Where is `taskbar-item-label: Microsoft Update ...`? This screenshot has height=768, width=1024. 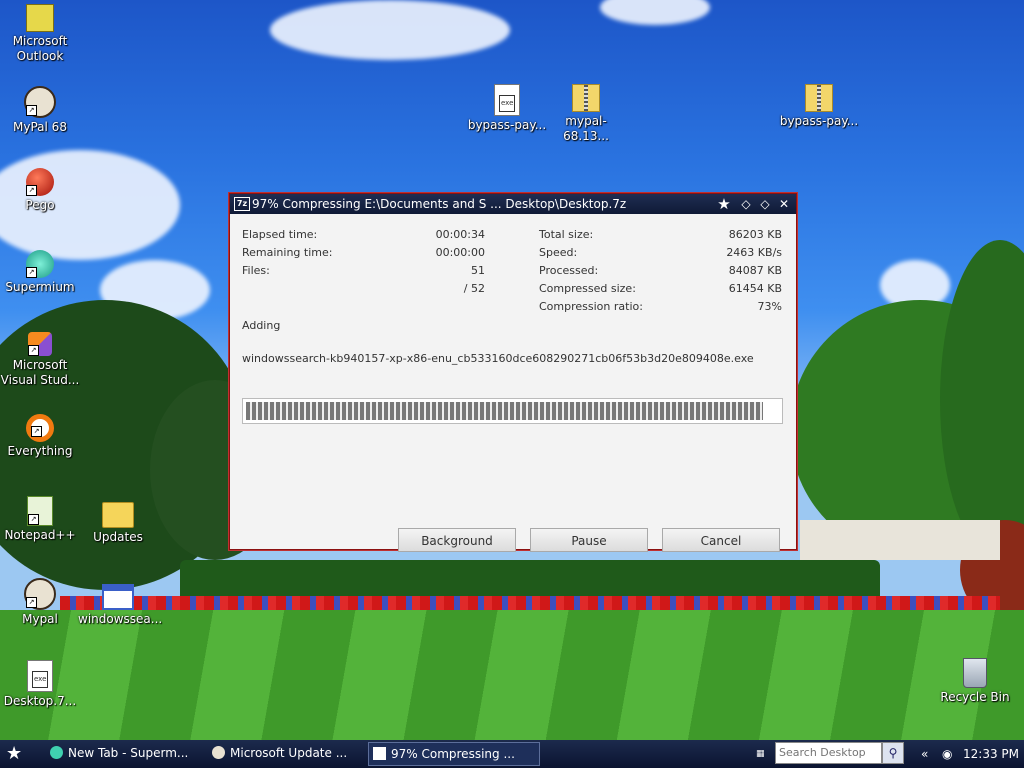 taskbar-item-label: Microsoft Update ... is located at coordinates (289, 753).